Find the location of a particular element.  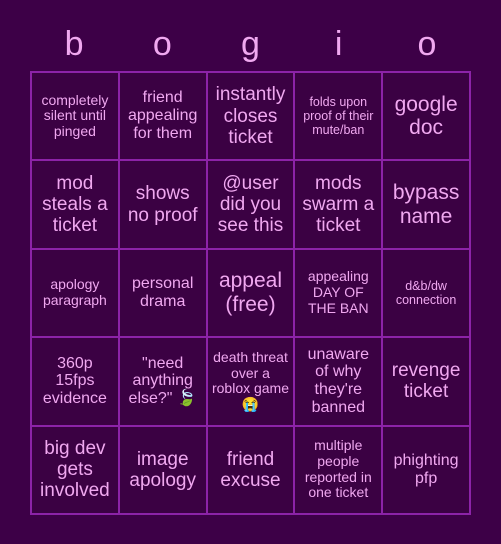

bingo-cell: friend excuse is located at coordinates (250, 469).